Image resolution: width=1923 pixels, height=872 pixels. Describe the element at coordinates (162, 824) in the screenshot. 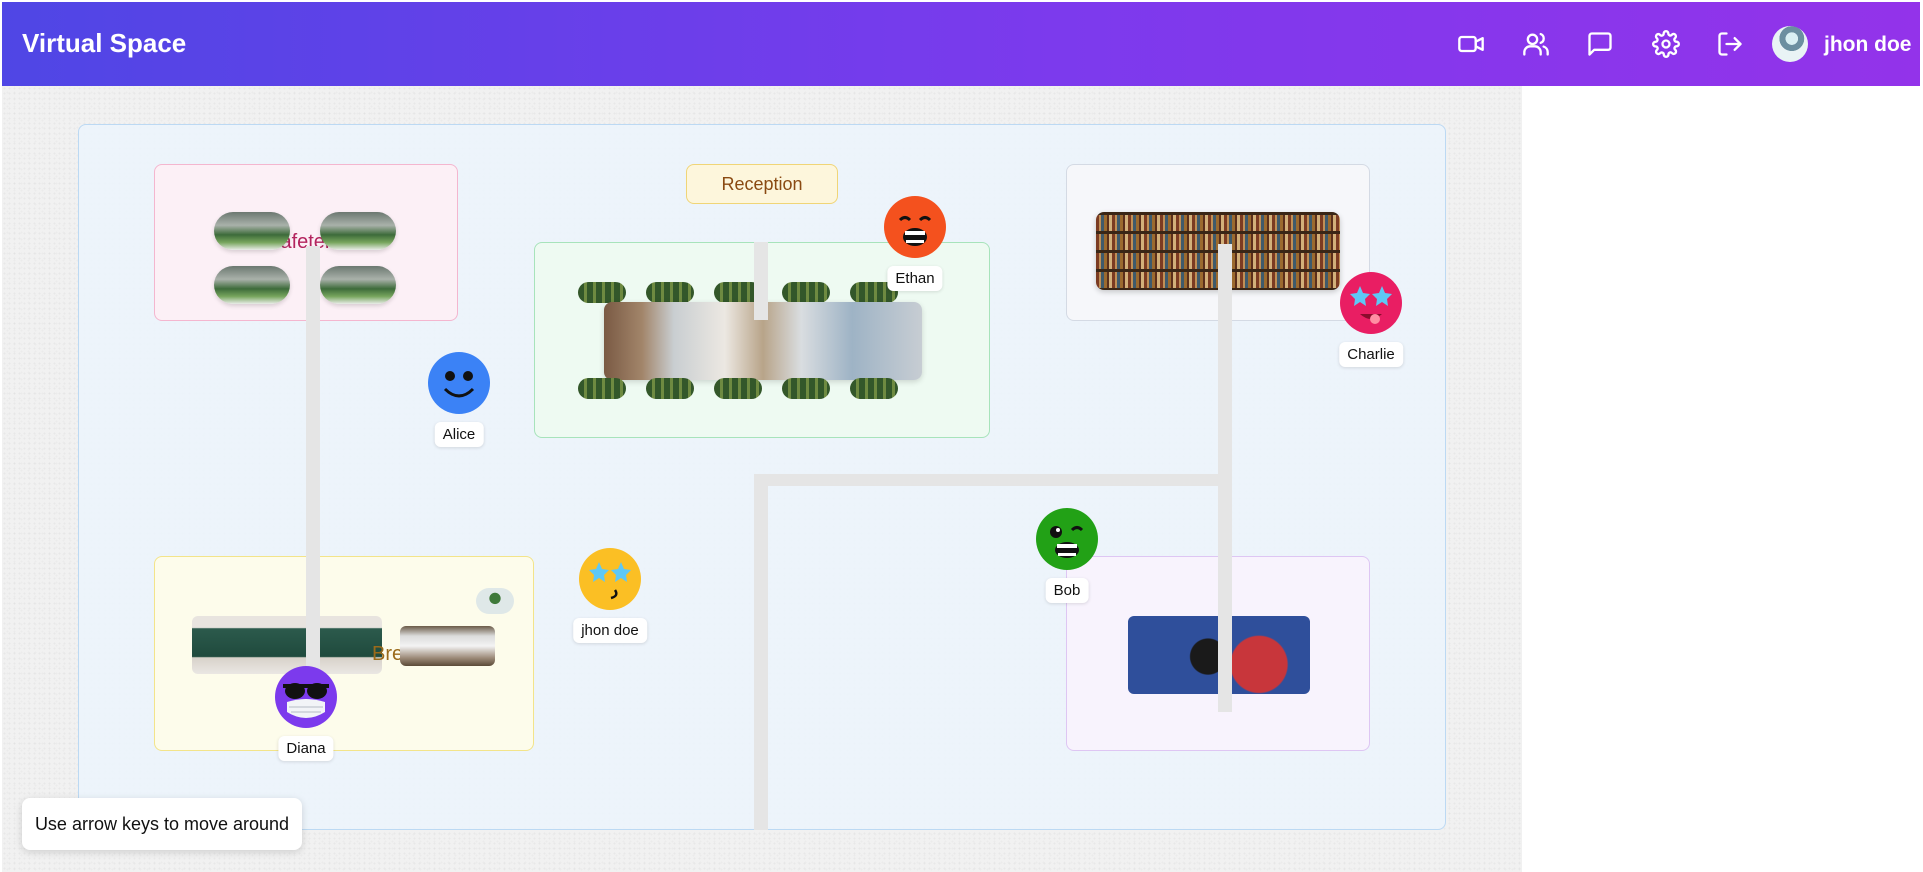

I see `movement-hint: Use arrow keys to move around` at that location.